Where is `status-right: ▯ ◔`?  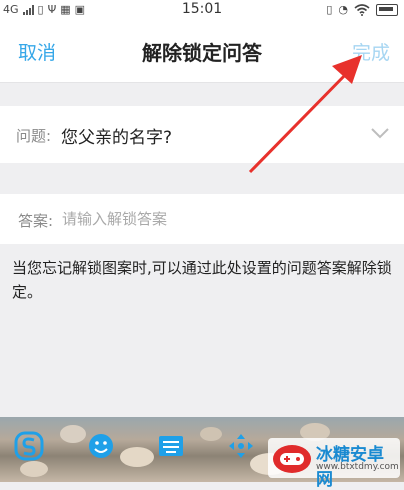
status-right: ▯ ◔ is located at coordinates (362, 9).